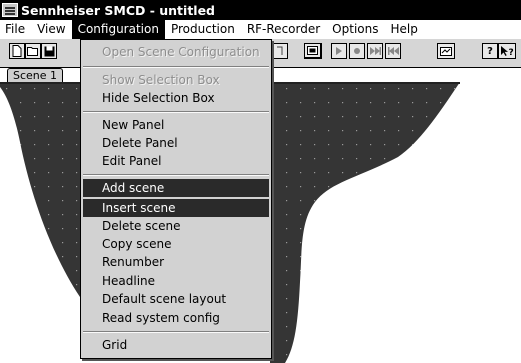 The image size is (521, 363). What do you see at coordinates (339, 51) in the screenshot?
I see `play-icon` at bounding box center [339, 51].